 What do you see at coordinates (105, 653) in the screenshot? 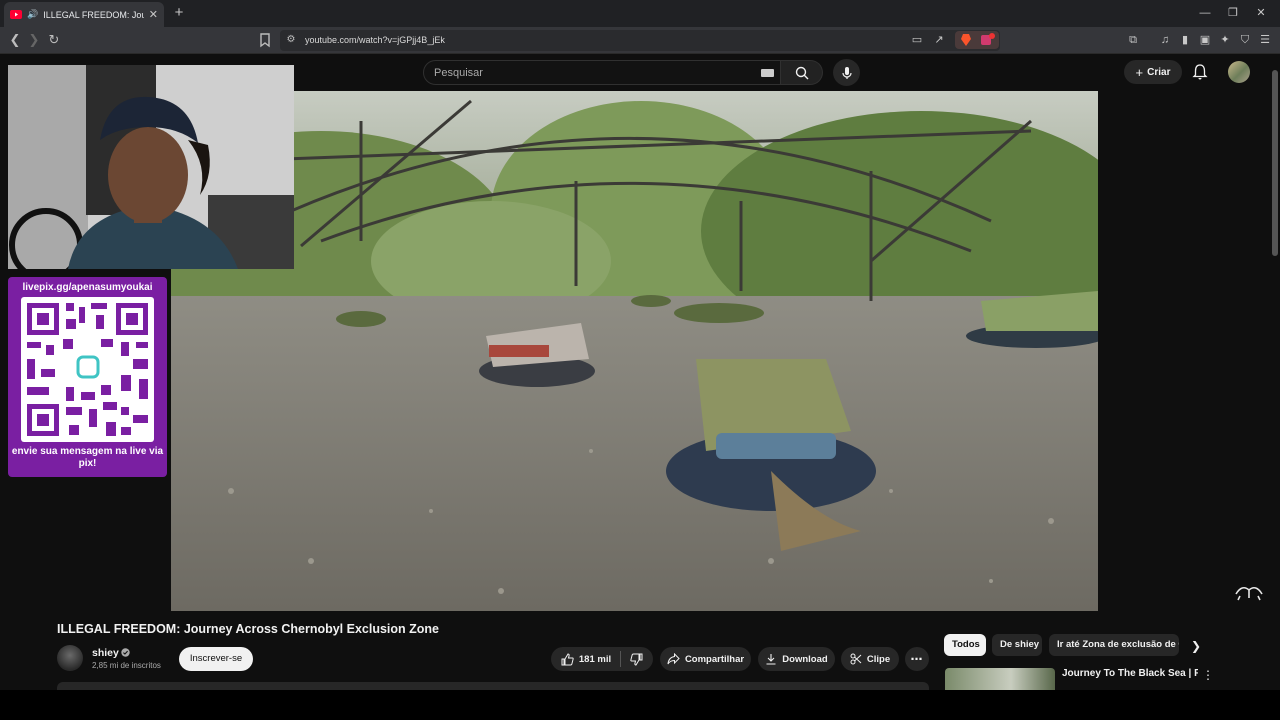
I see `channel-name: shiey` at bounding box center [105, 653].